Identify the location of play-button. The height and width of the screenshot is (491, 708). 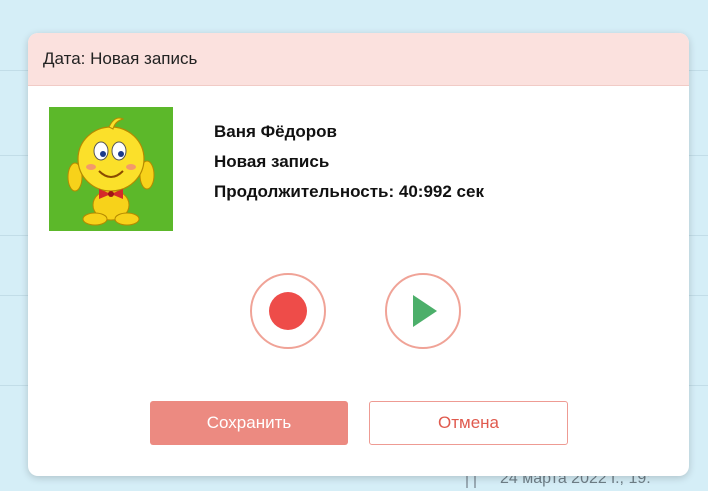
(423, 311).